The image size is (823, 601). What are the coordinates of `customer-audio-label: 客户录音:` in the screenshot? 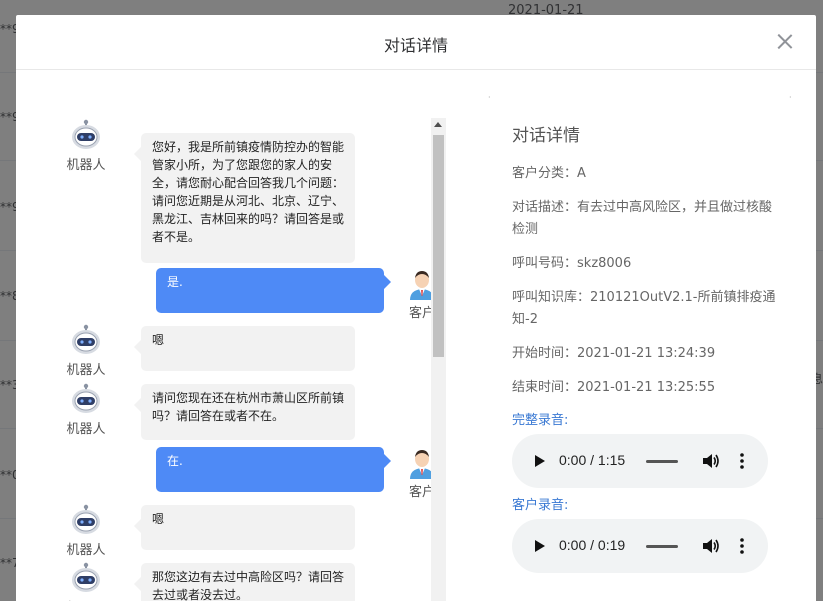 It's located at (540, 505).